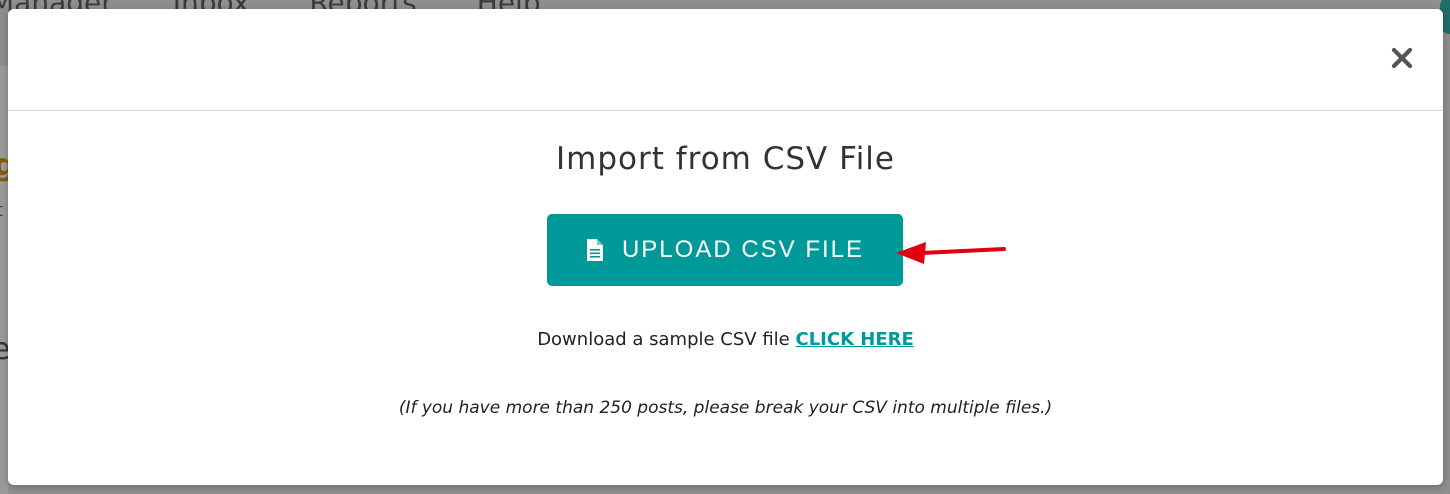 This screenshot has width=1450, height=494. Describe the element at coordinates (1, 210) in the screenshot. I see `background-fragment: t` at that location.